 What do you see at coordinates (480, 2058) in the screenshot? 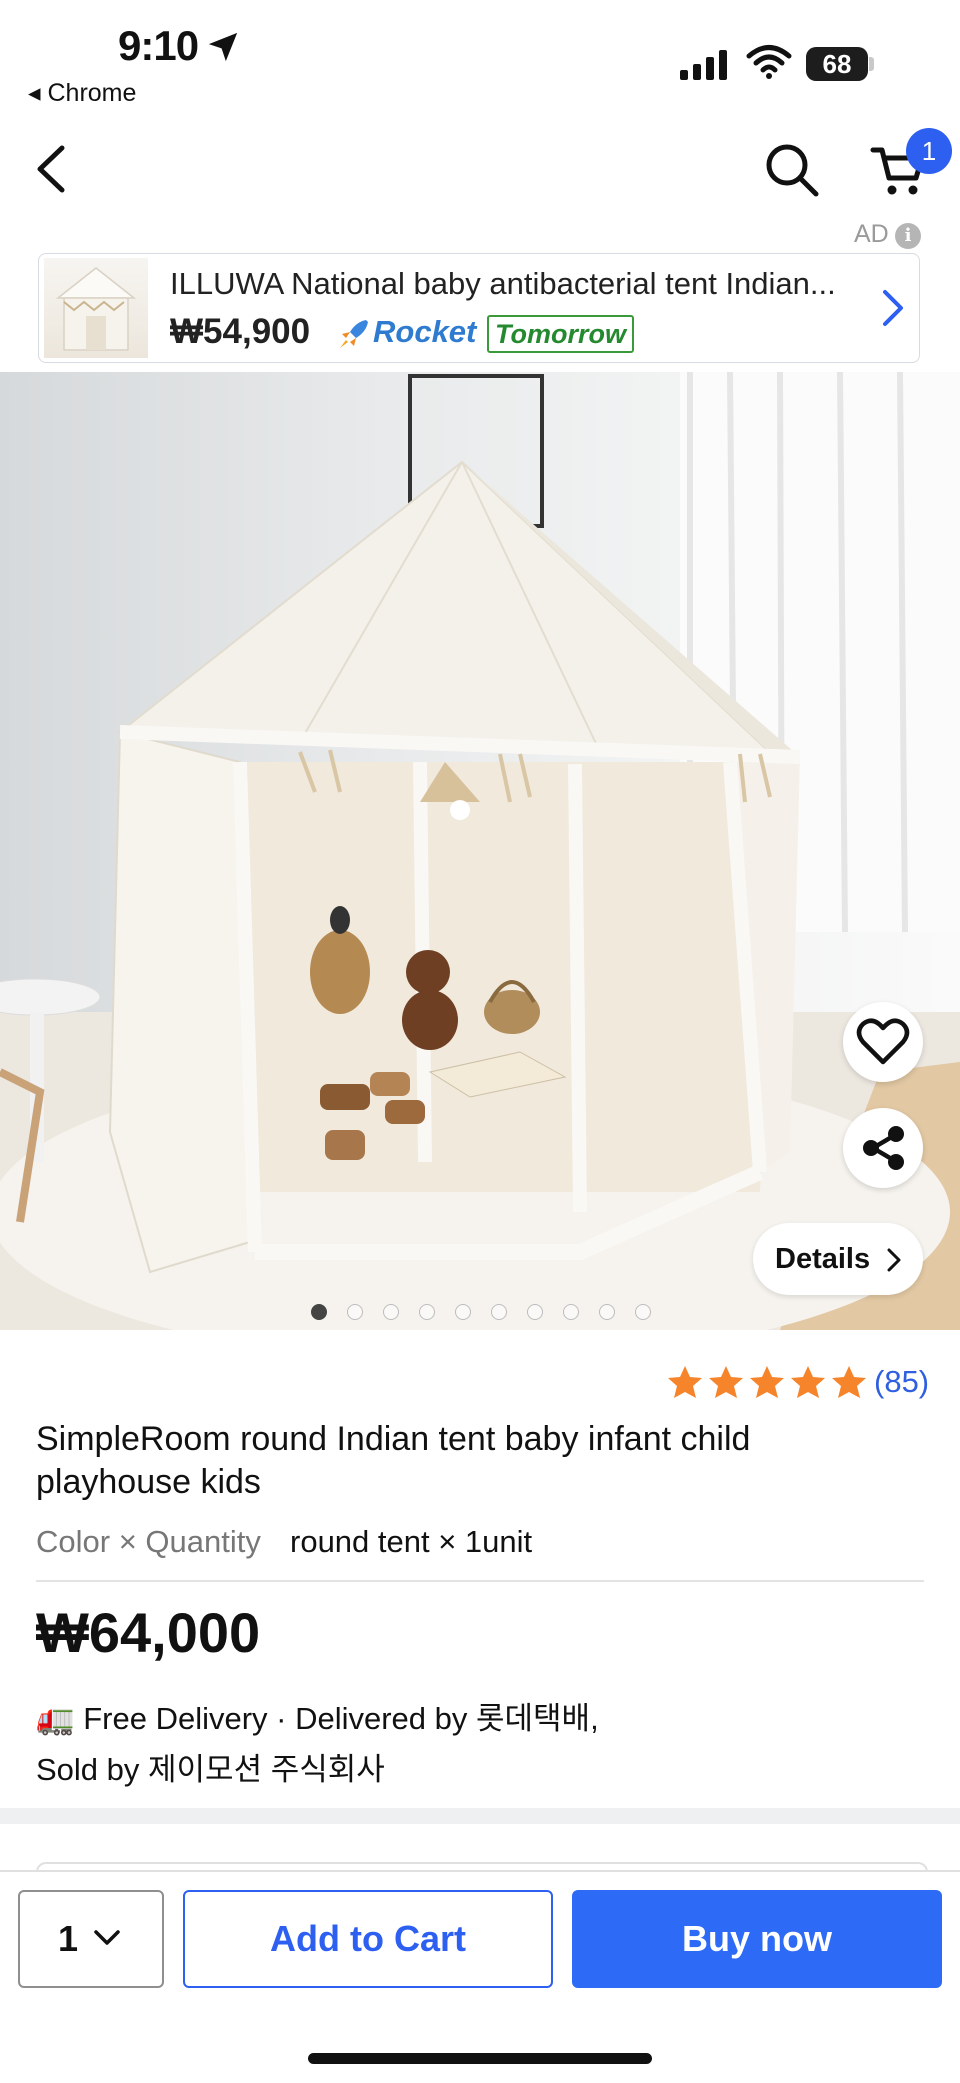
I see `home-indicator` at bounding box center [480, 2058].